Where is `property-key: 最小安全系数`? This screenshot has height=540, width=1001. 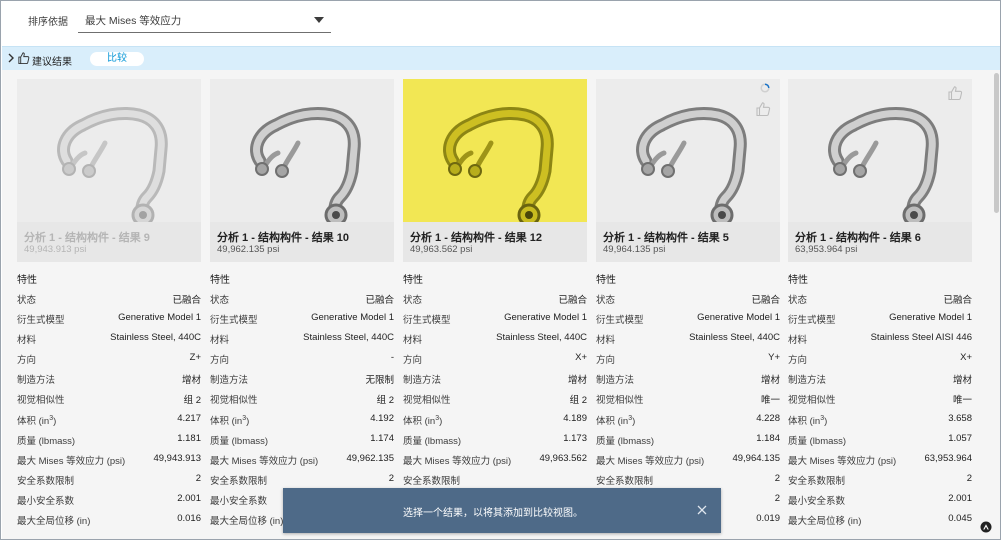
property-key: 最小安全系数 is located at coordinates (238, 500).